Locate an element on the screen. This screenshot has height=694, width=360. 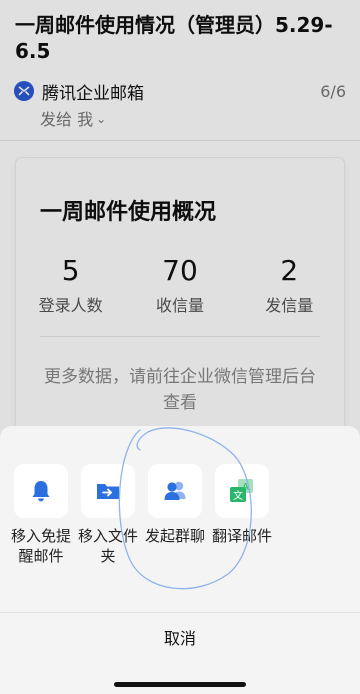
action-start-group-chat: 发起群聊 is located at coordinates (175, 515).